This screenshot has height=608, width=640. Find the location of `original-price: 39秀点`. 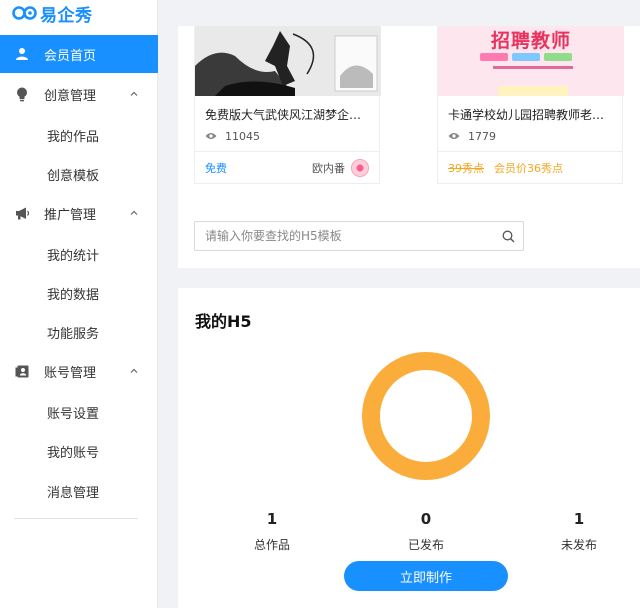

original-price: 39秀点 is located at coordinates (466, 168).